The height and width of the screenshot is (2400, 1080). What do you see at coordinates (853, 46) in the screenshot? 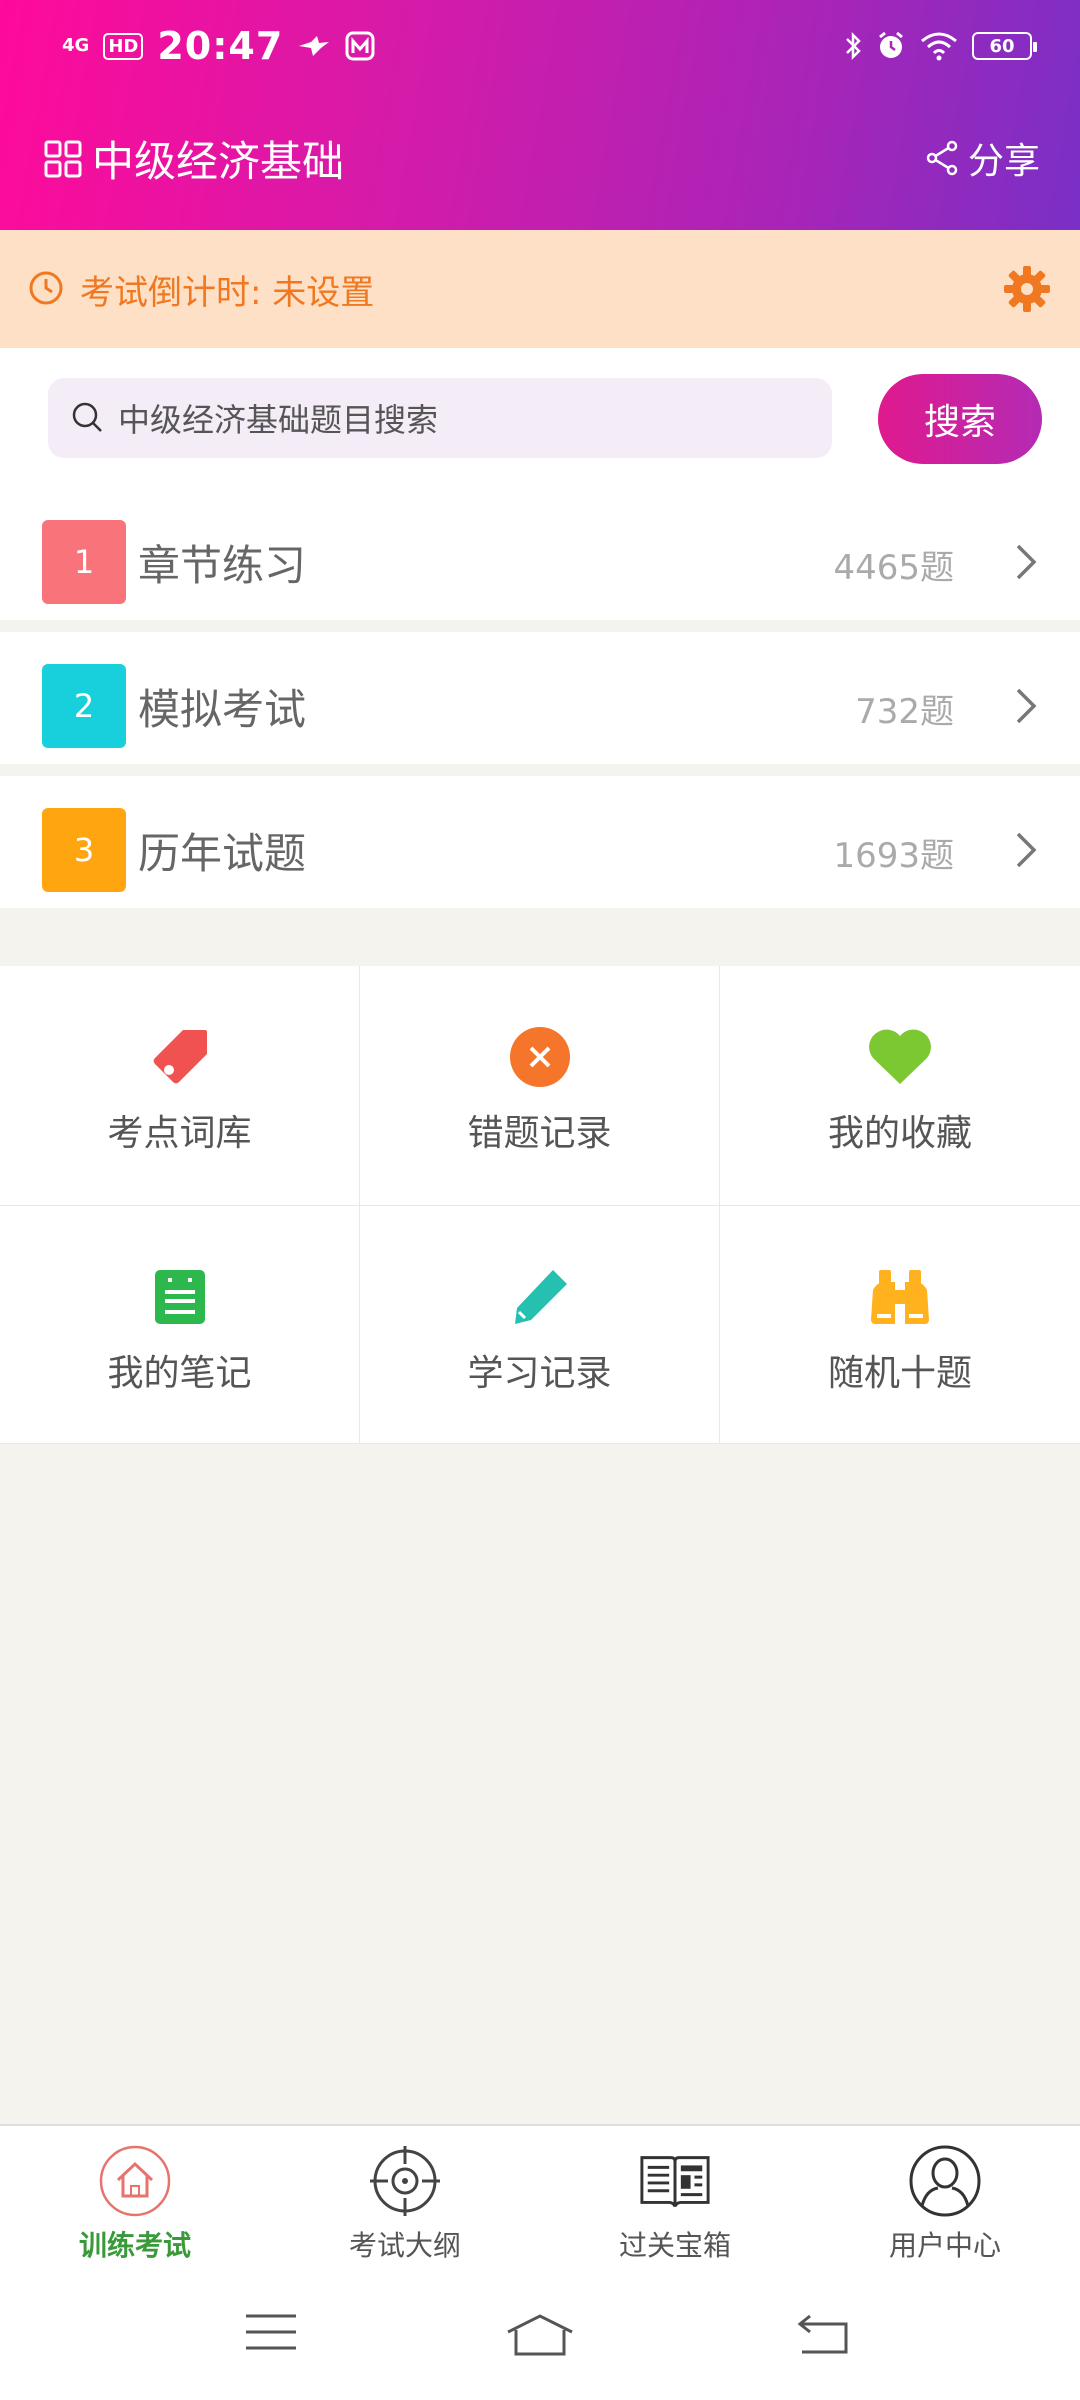
I see `bluetooth-icon` at bounding box center [853, 46].